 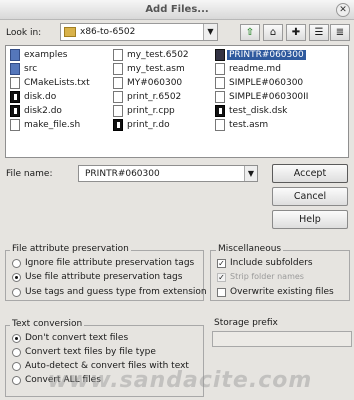 I want to click on misc-title: Miscellaneous, so click(x=250, y=249).